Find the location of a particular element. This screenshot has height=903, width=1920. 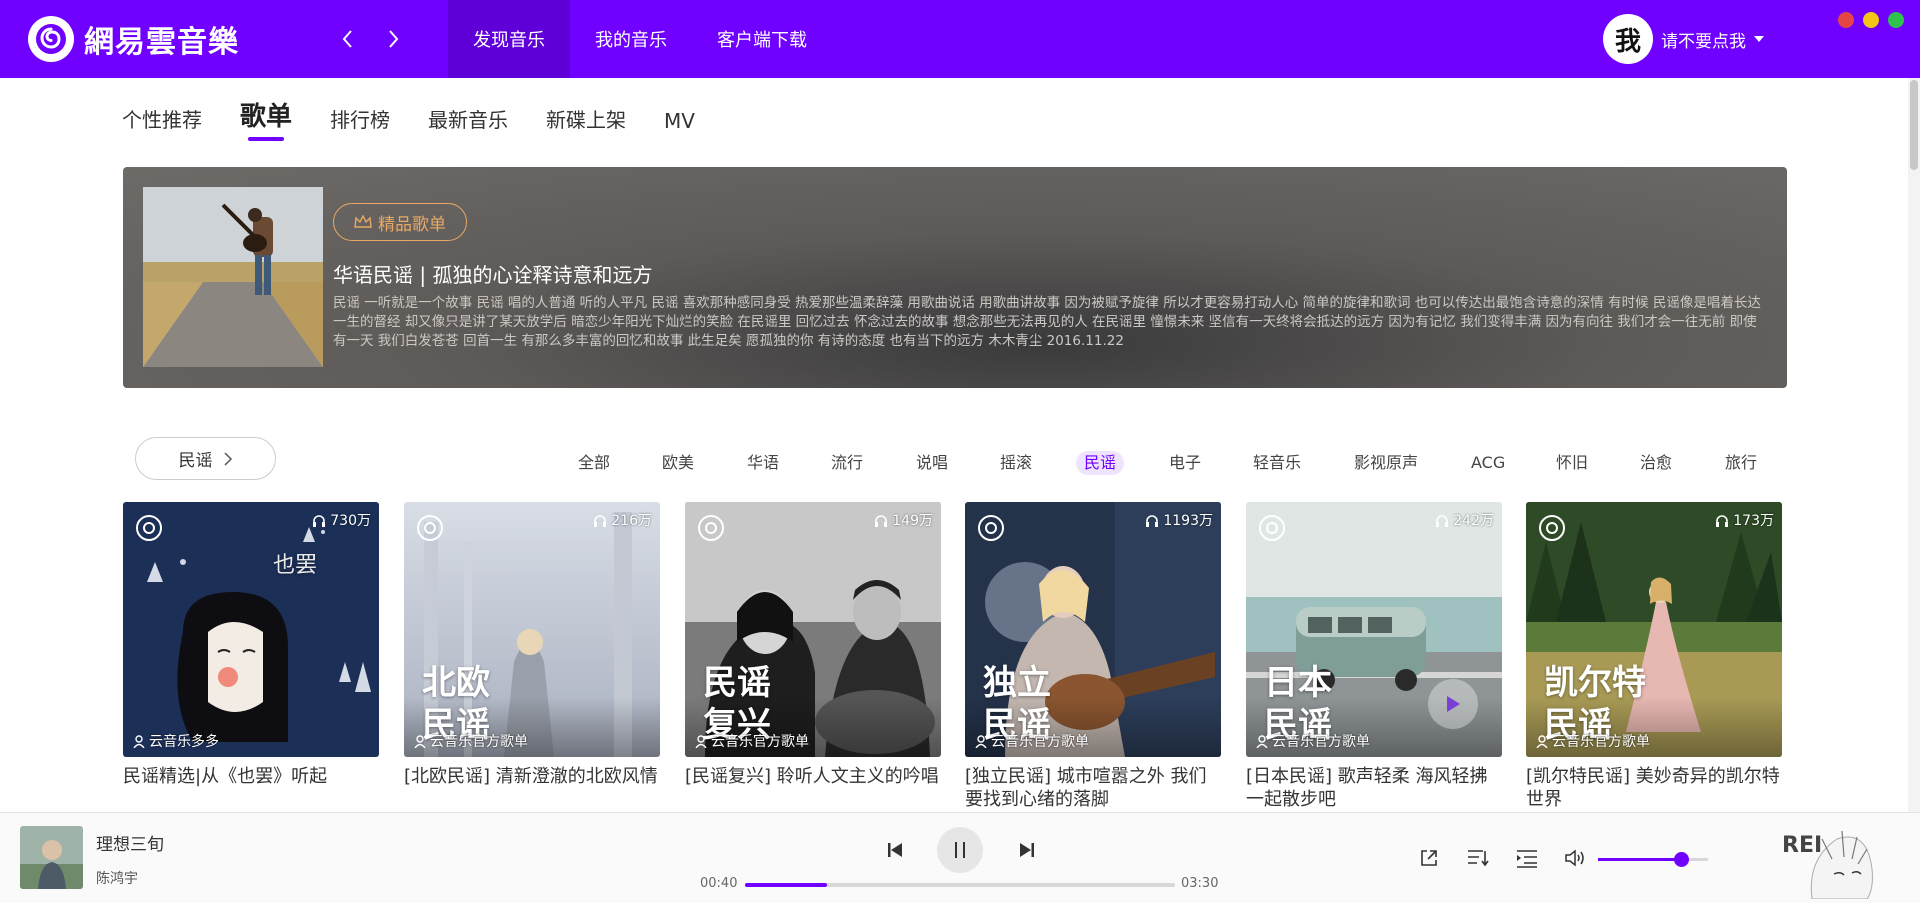

playlist-card: 凯尔特 民谣 173万 云音乐官方歌单 [凯尔特民谣] 美妙奇异的凯尔特世界 is located at coordinates (1654, 656).